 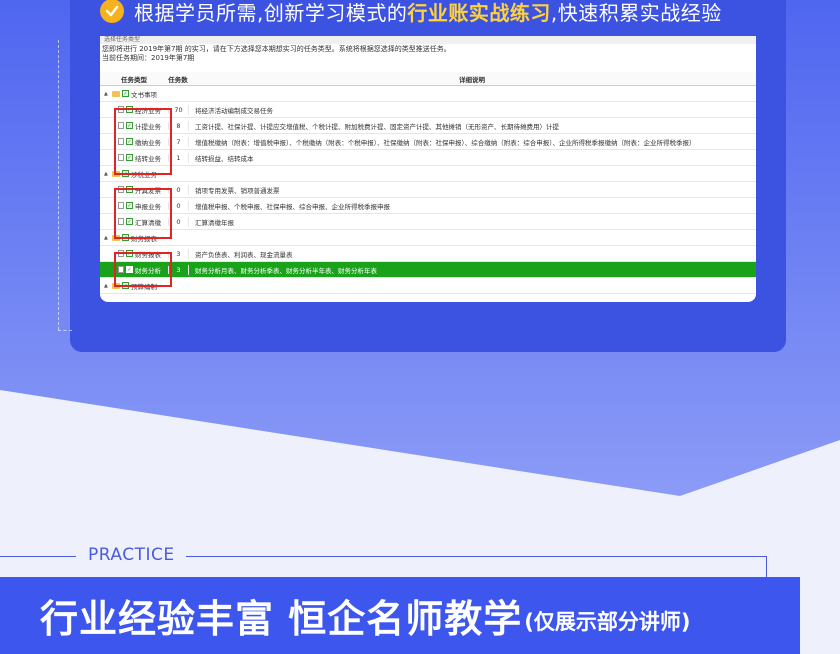 I want to click on window-title: 选择任务类型, so click(x=428, y=40).